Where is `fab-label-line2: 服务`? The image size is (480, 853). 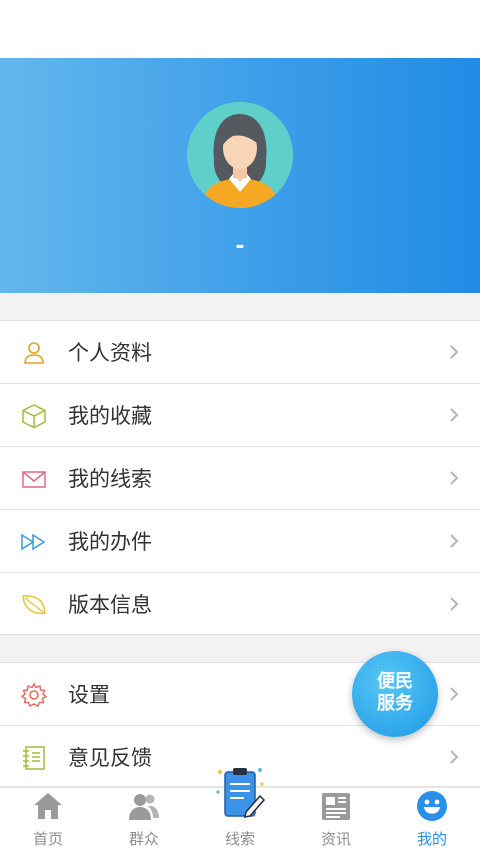 fab-label-line2: 服务 is located at coordinates (395, 703).